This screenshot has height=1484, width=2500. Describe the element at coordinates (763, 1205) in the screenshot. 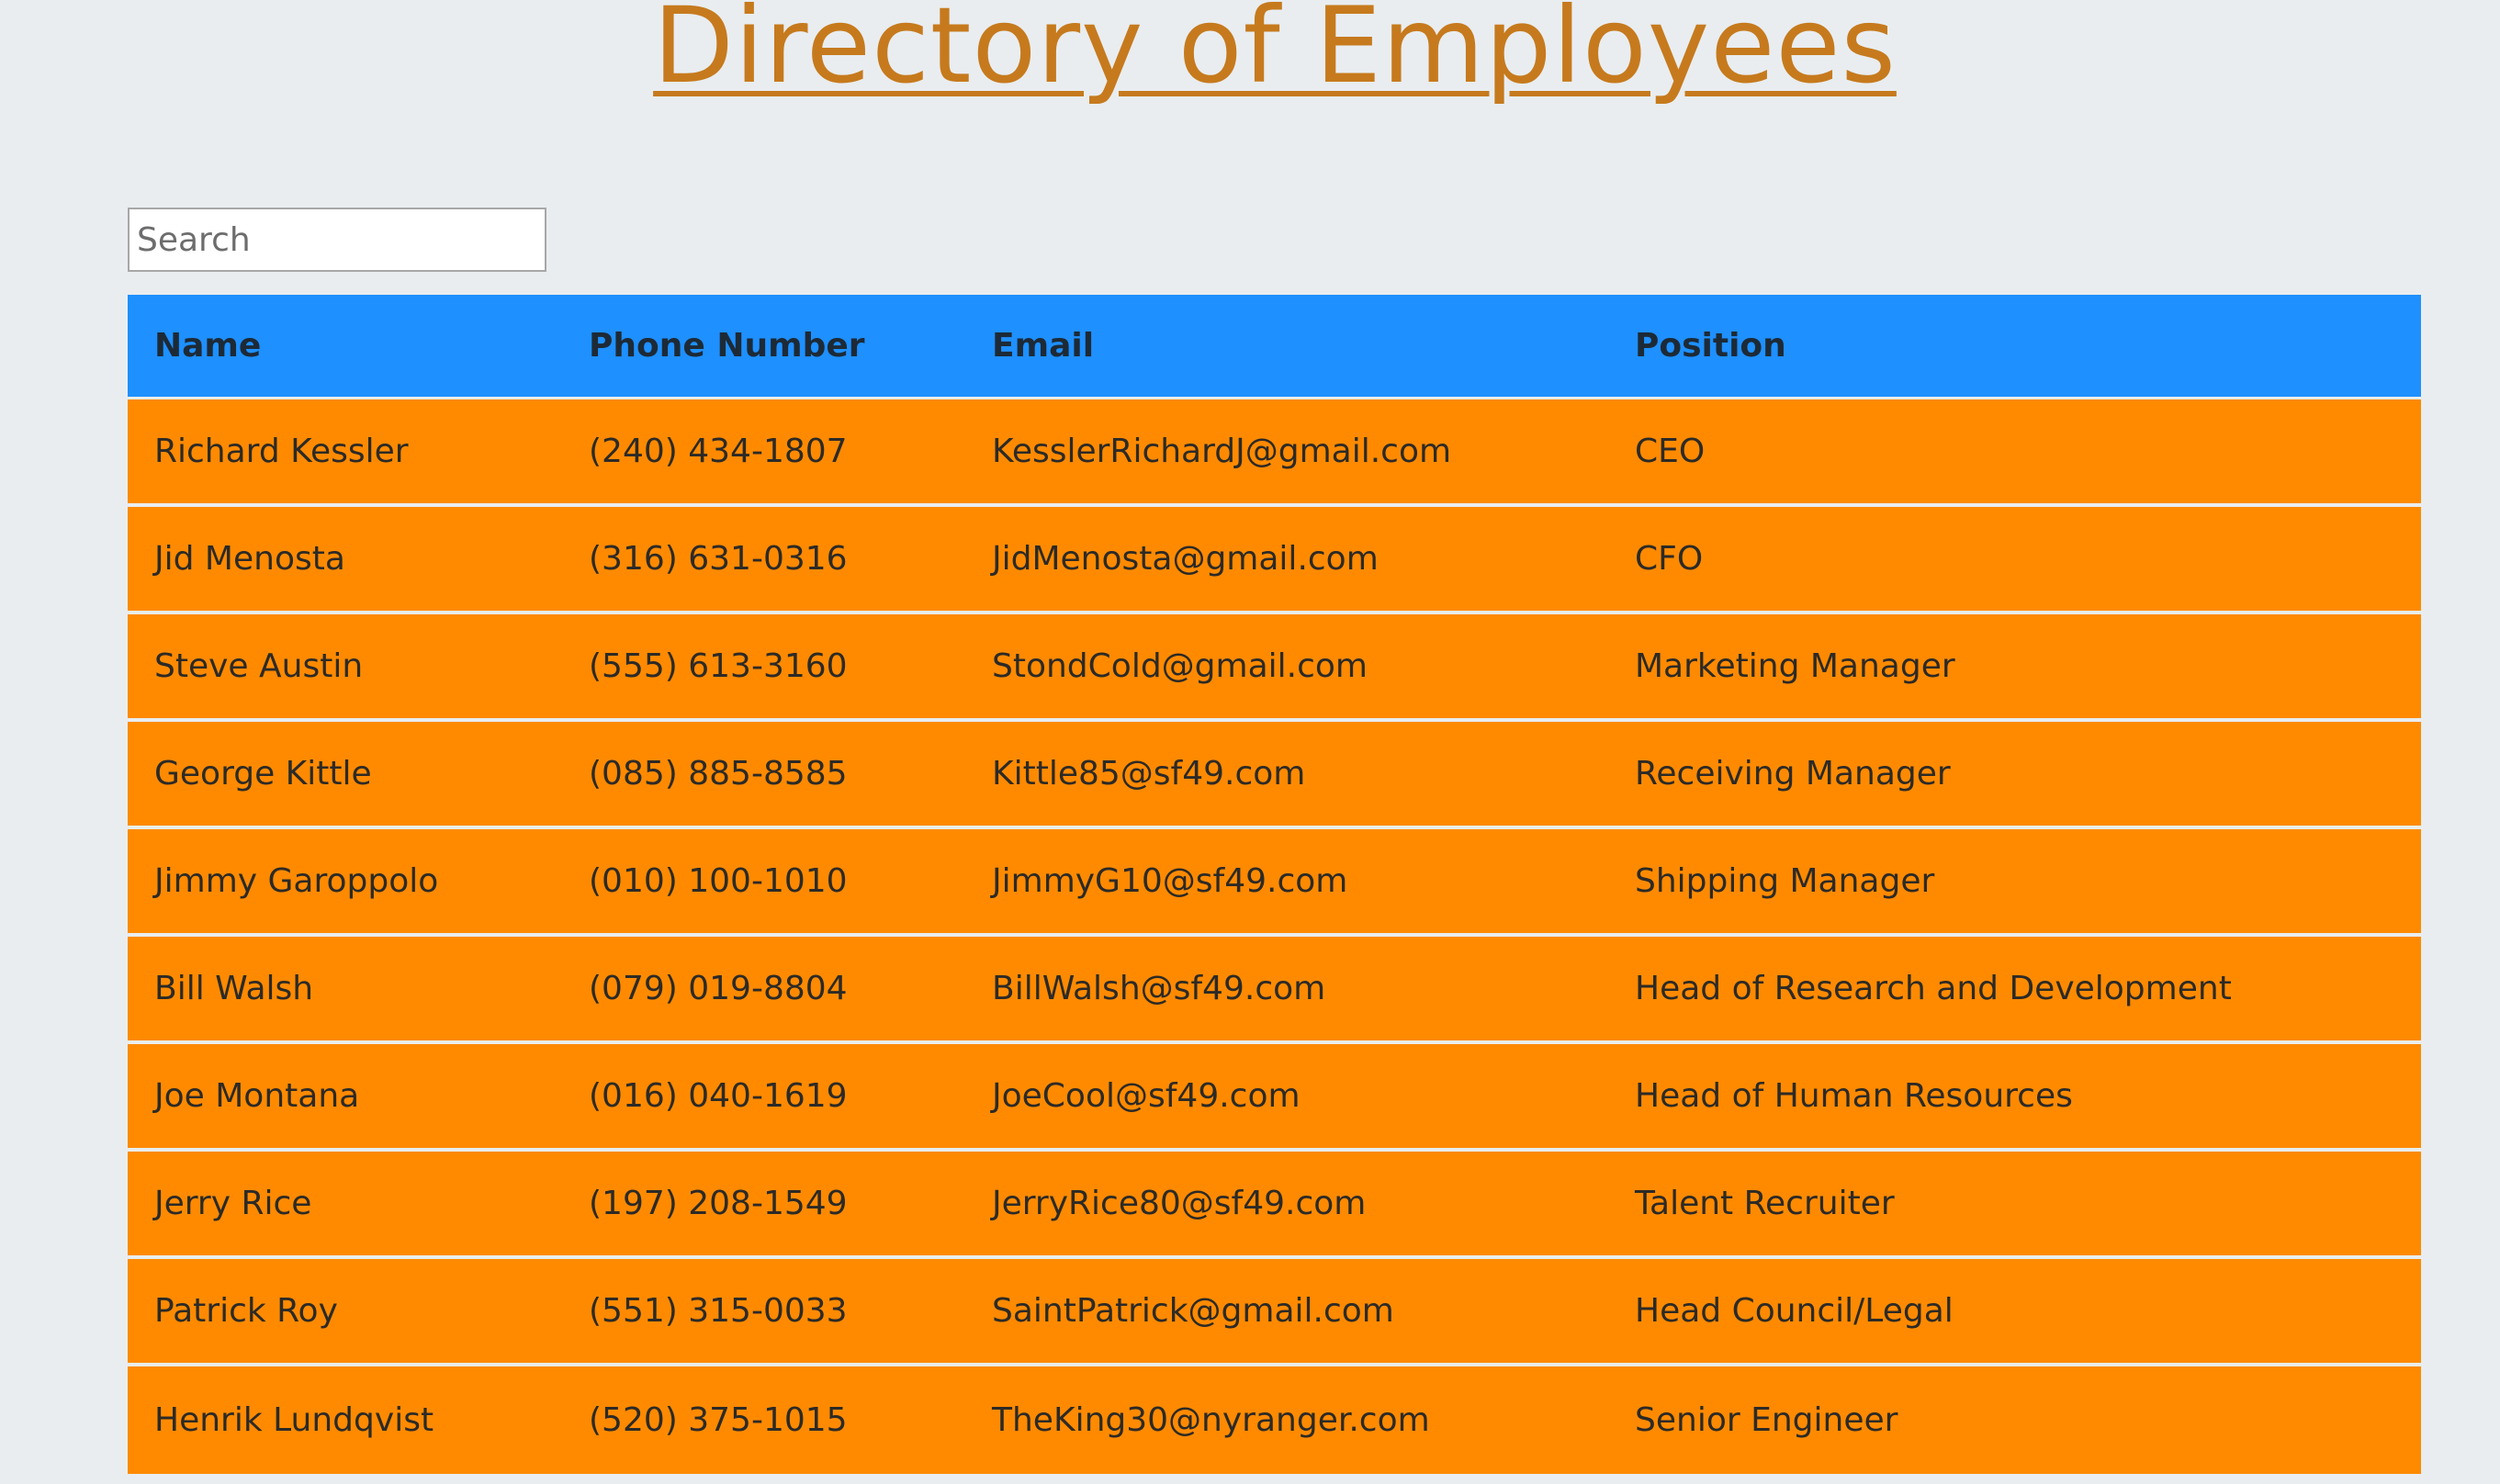

I see `cell-phone: (197) 208-1549` at that location.